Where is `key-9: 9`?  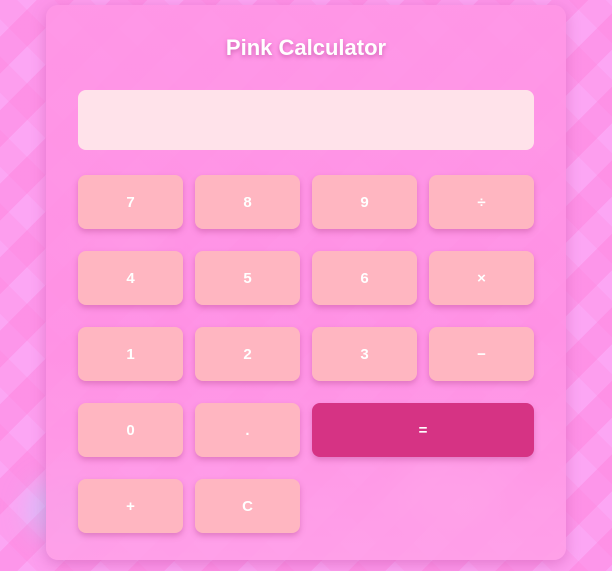 key-9: 9 is located at coordinates (364, 202).